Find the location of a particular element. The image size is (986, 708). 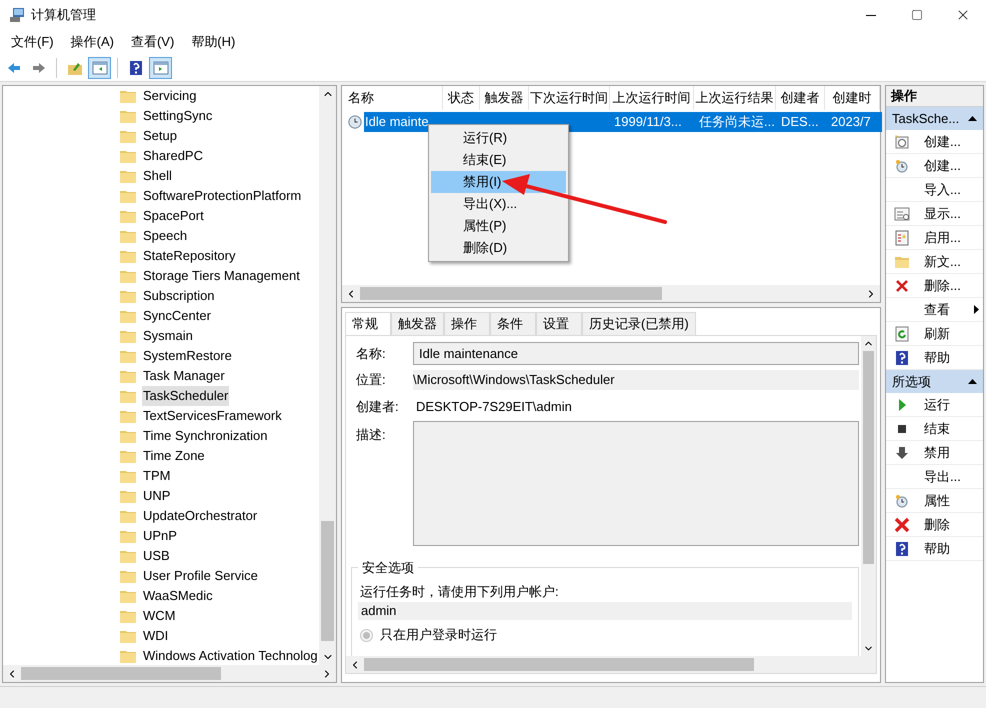

tab: 设置 is located at coordinates (559, 323).